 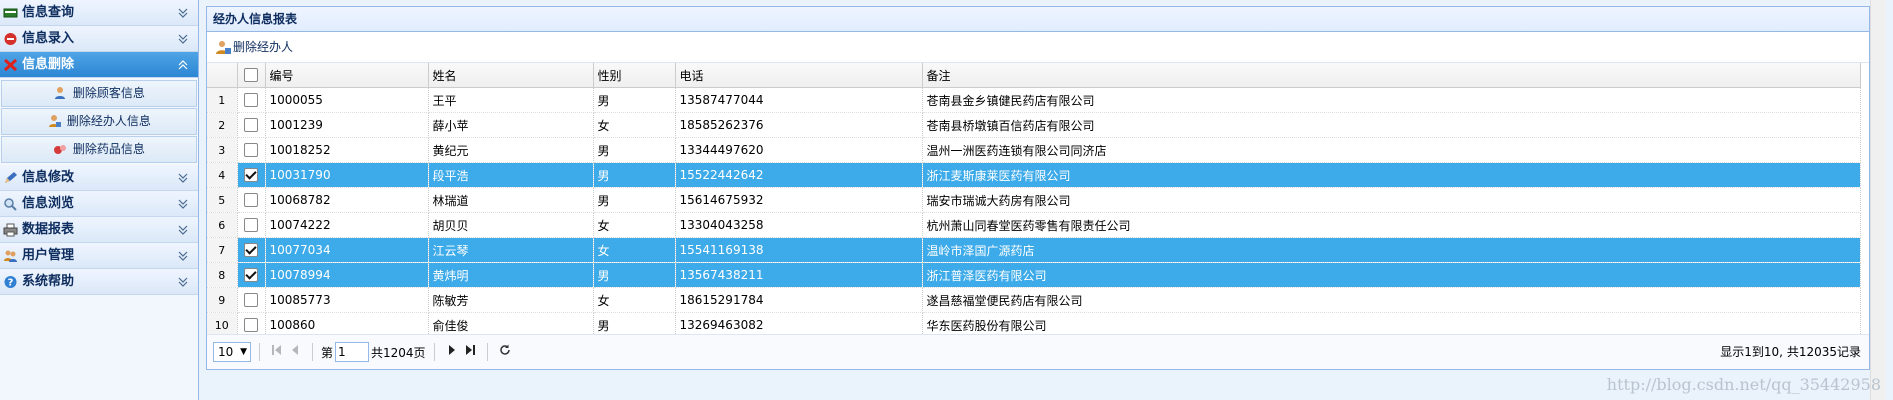 I want to click on row-number: 7, so click(x=222, y=250).